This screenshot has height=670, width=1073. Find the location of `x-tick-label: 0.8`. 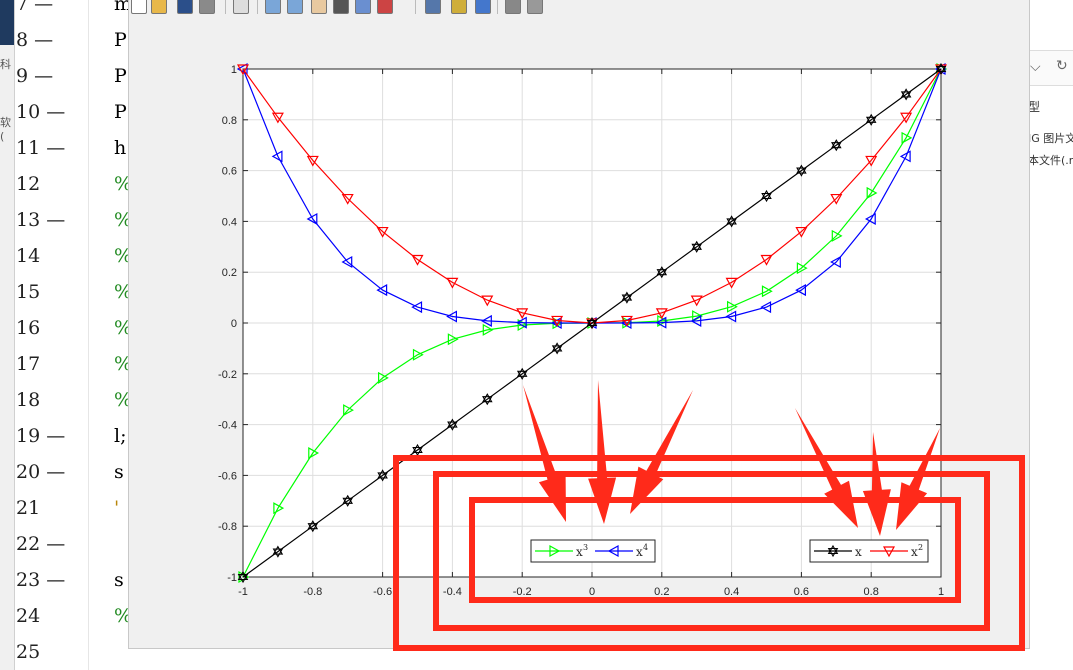

x-tick-label: 0.8 is located at coordinates (871, 592).